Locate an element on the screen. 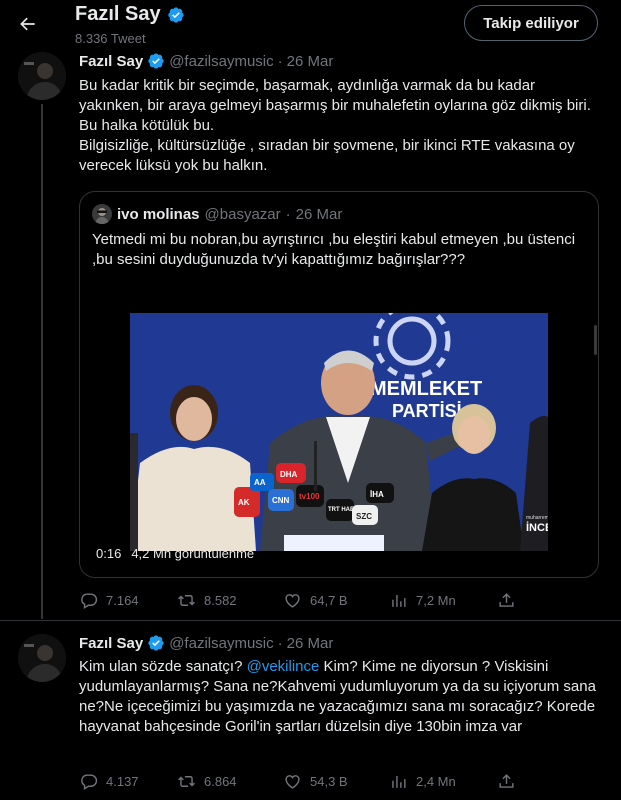 The image size is (621, 800). mic-label: İHA is located at coordinates (377, 494).